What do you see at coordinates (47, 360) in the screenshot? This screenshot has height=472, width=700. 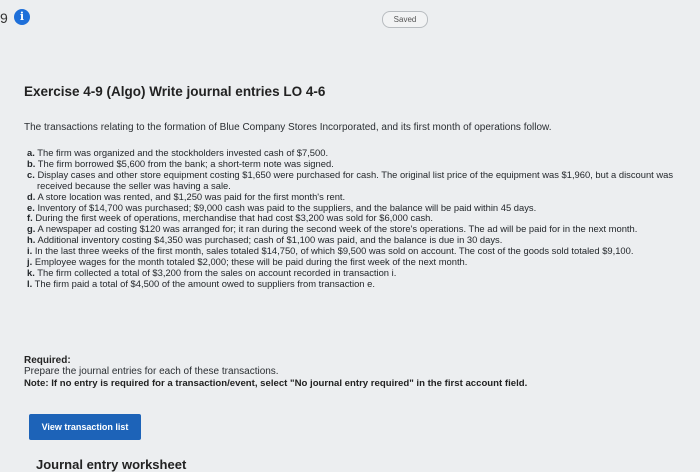 I see `required-heading: Required:` at bounding box center [47, 360].